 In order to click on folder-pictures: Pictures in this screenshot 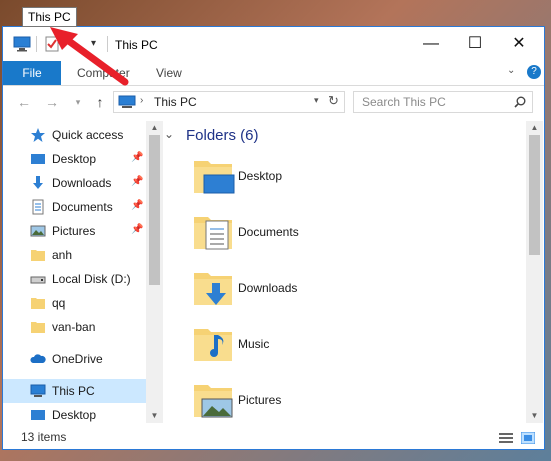, I will do `click(342, 401)`.